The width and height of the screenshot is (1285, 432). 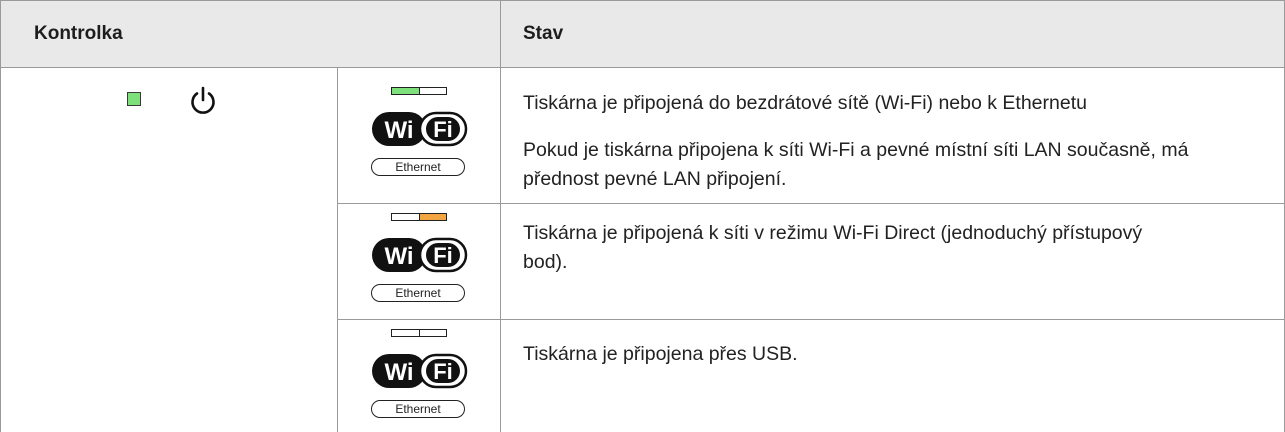 What do you see at coordinates (0, 216) in the screenshot?
I see `table-border-left` at bounding box center [0, 216].